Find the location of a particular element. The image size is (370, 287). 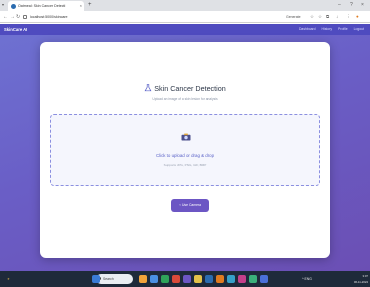

reload-icon: ↻ is located at coordinates (18, 17).